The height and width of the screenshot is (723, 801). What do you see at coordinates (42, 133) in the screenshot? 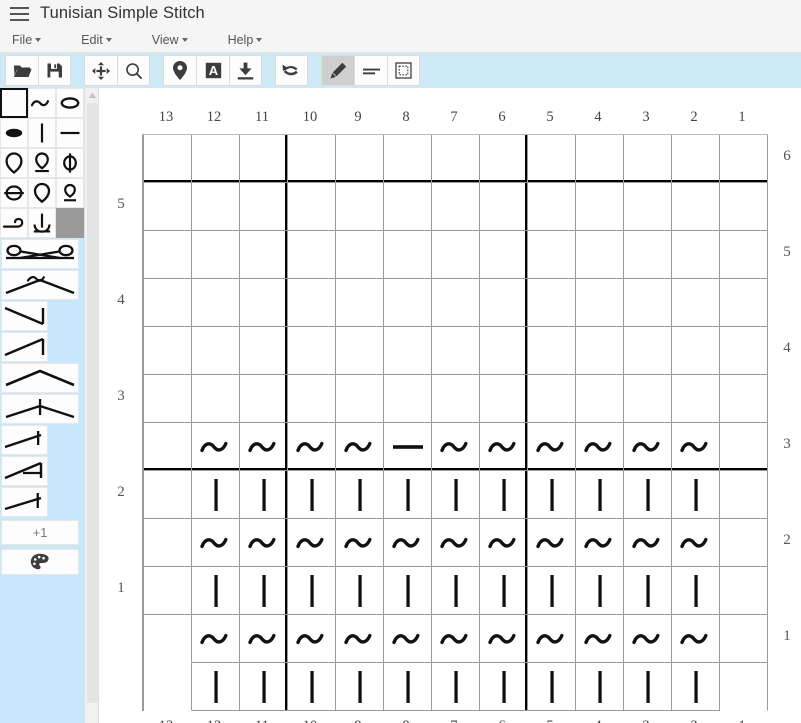
I see `stitch-vertical-bar` at bounding box center [42, 133].